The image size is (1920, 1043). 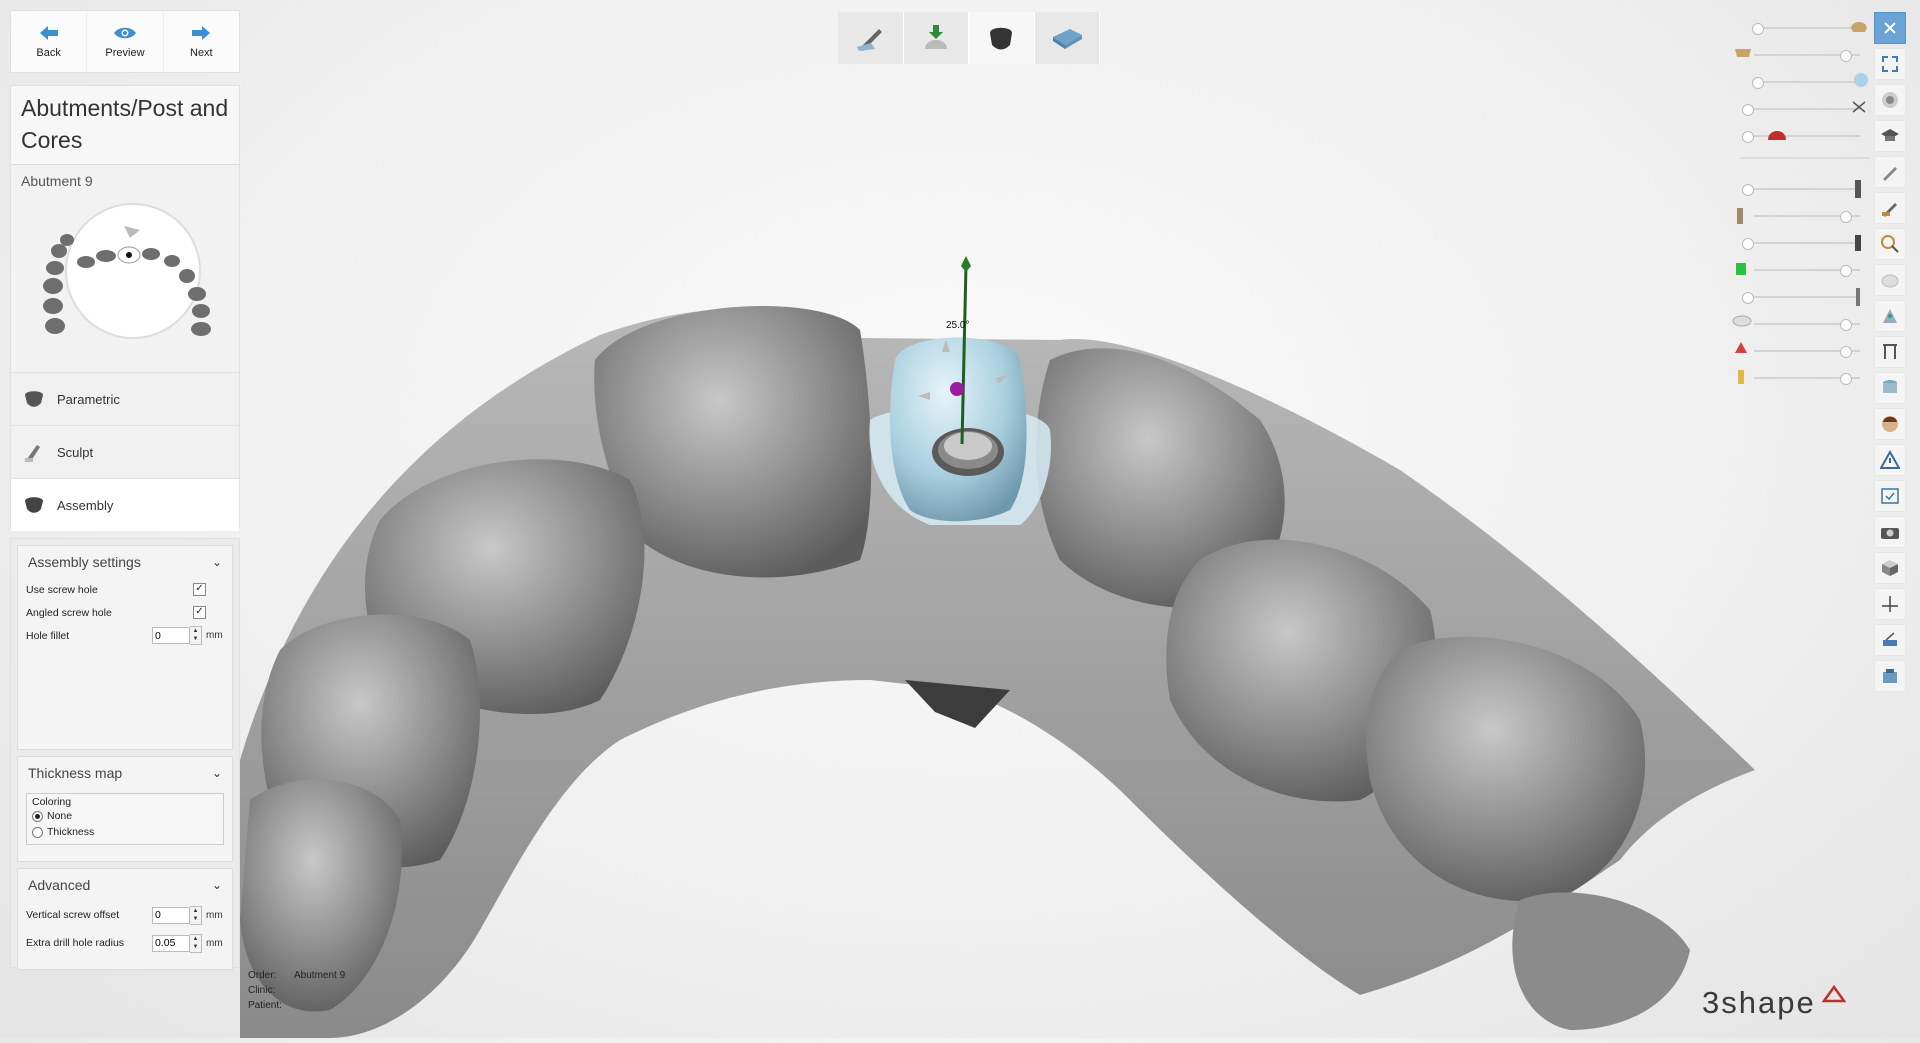 I want to click on cross-section-button, so click(x=1890, y=352).